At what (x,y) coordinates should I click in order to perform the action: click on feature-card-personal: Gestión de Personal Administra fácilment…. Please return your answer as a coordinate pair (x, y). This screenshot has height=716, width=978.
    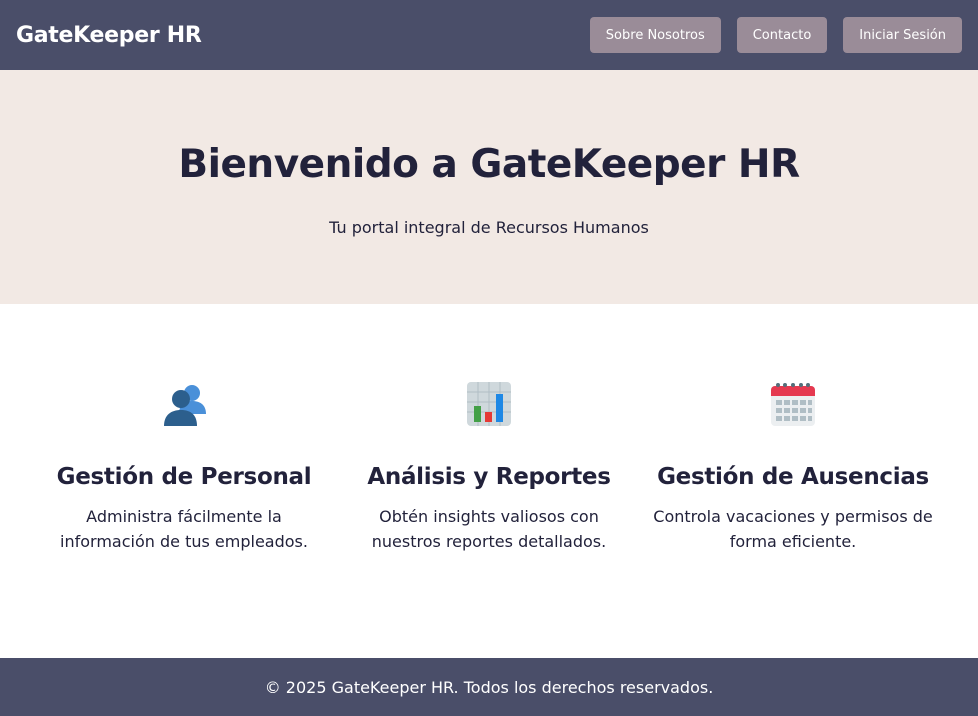
    Looking at the image, I should click on (184, 467).